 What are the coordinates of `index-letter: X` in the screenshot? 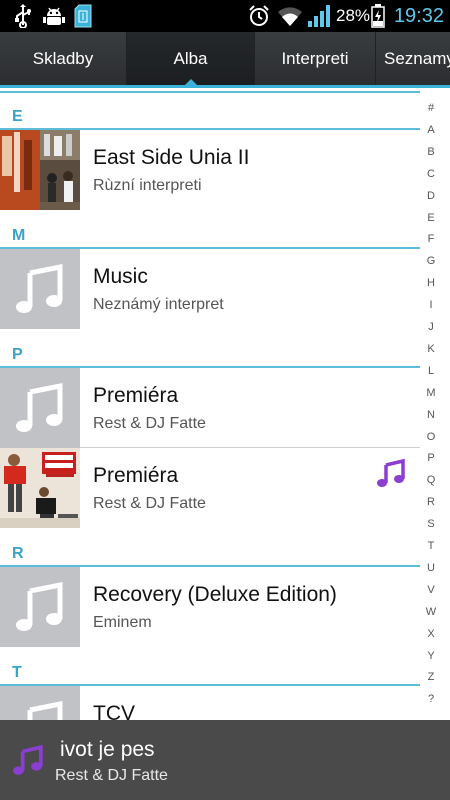 It's located at (431, 634).